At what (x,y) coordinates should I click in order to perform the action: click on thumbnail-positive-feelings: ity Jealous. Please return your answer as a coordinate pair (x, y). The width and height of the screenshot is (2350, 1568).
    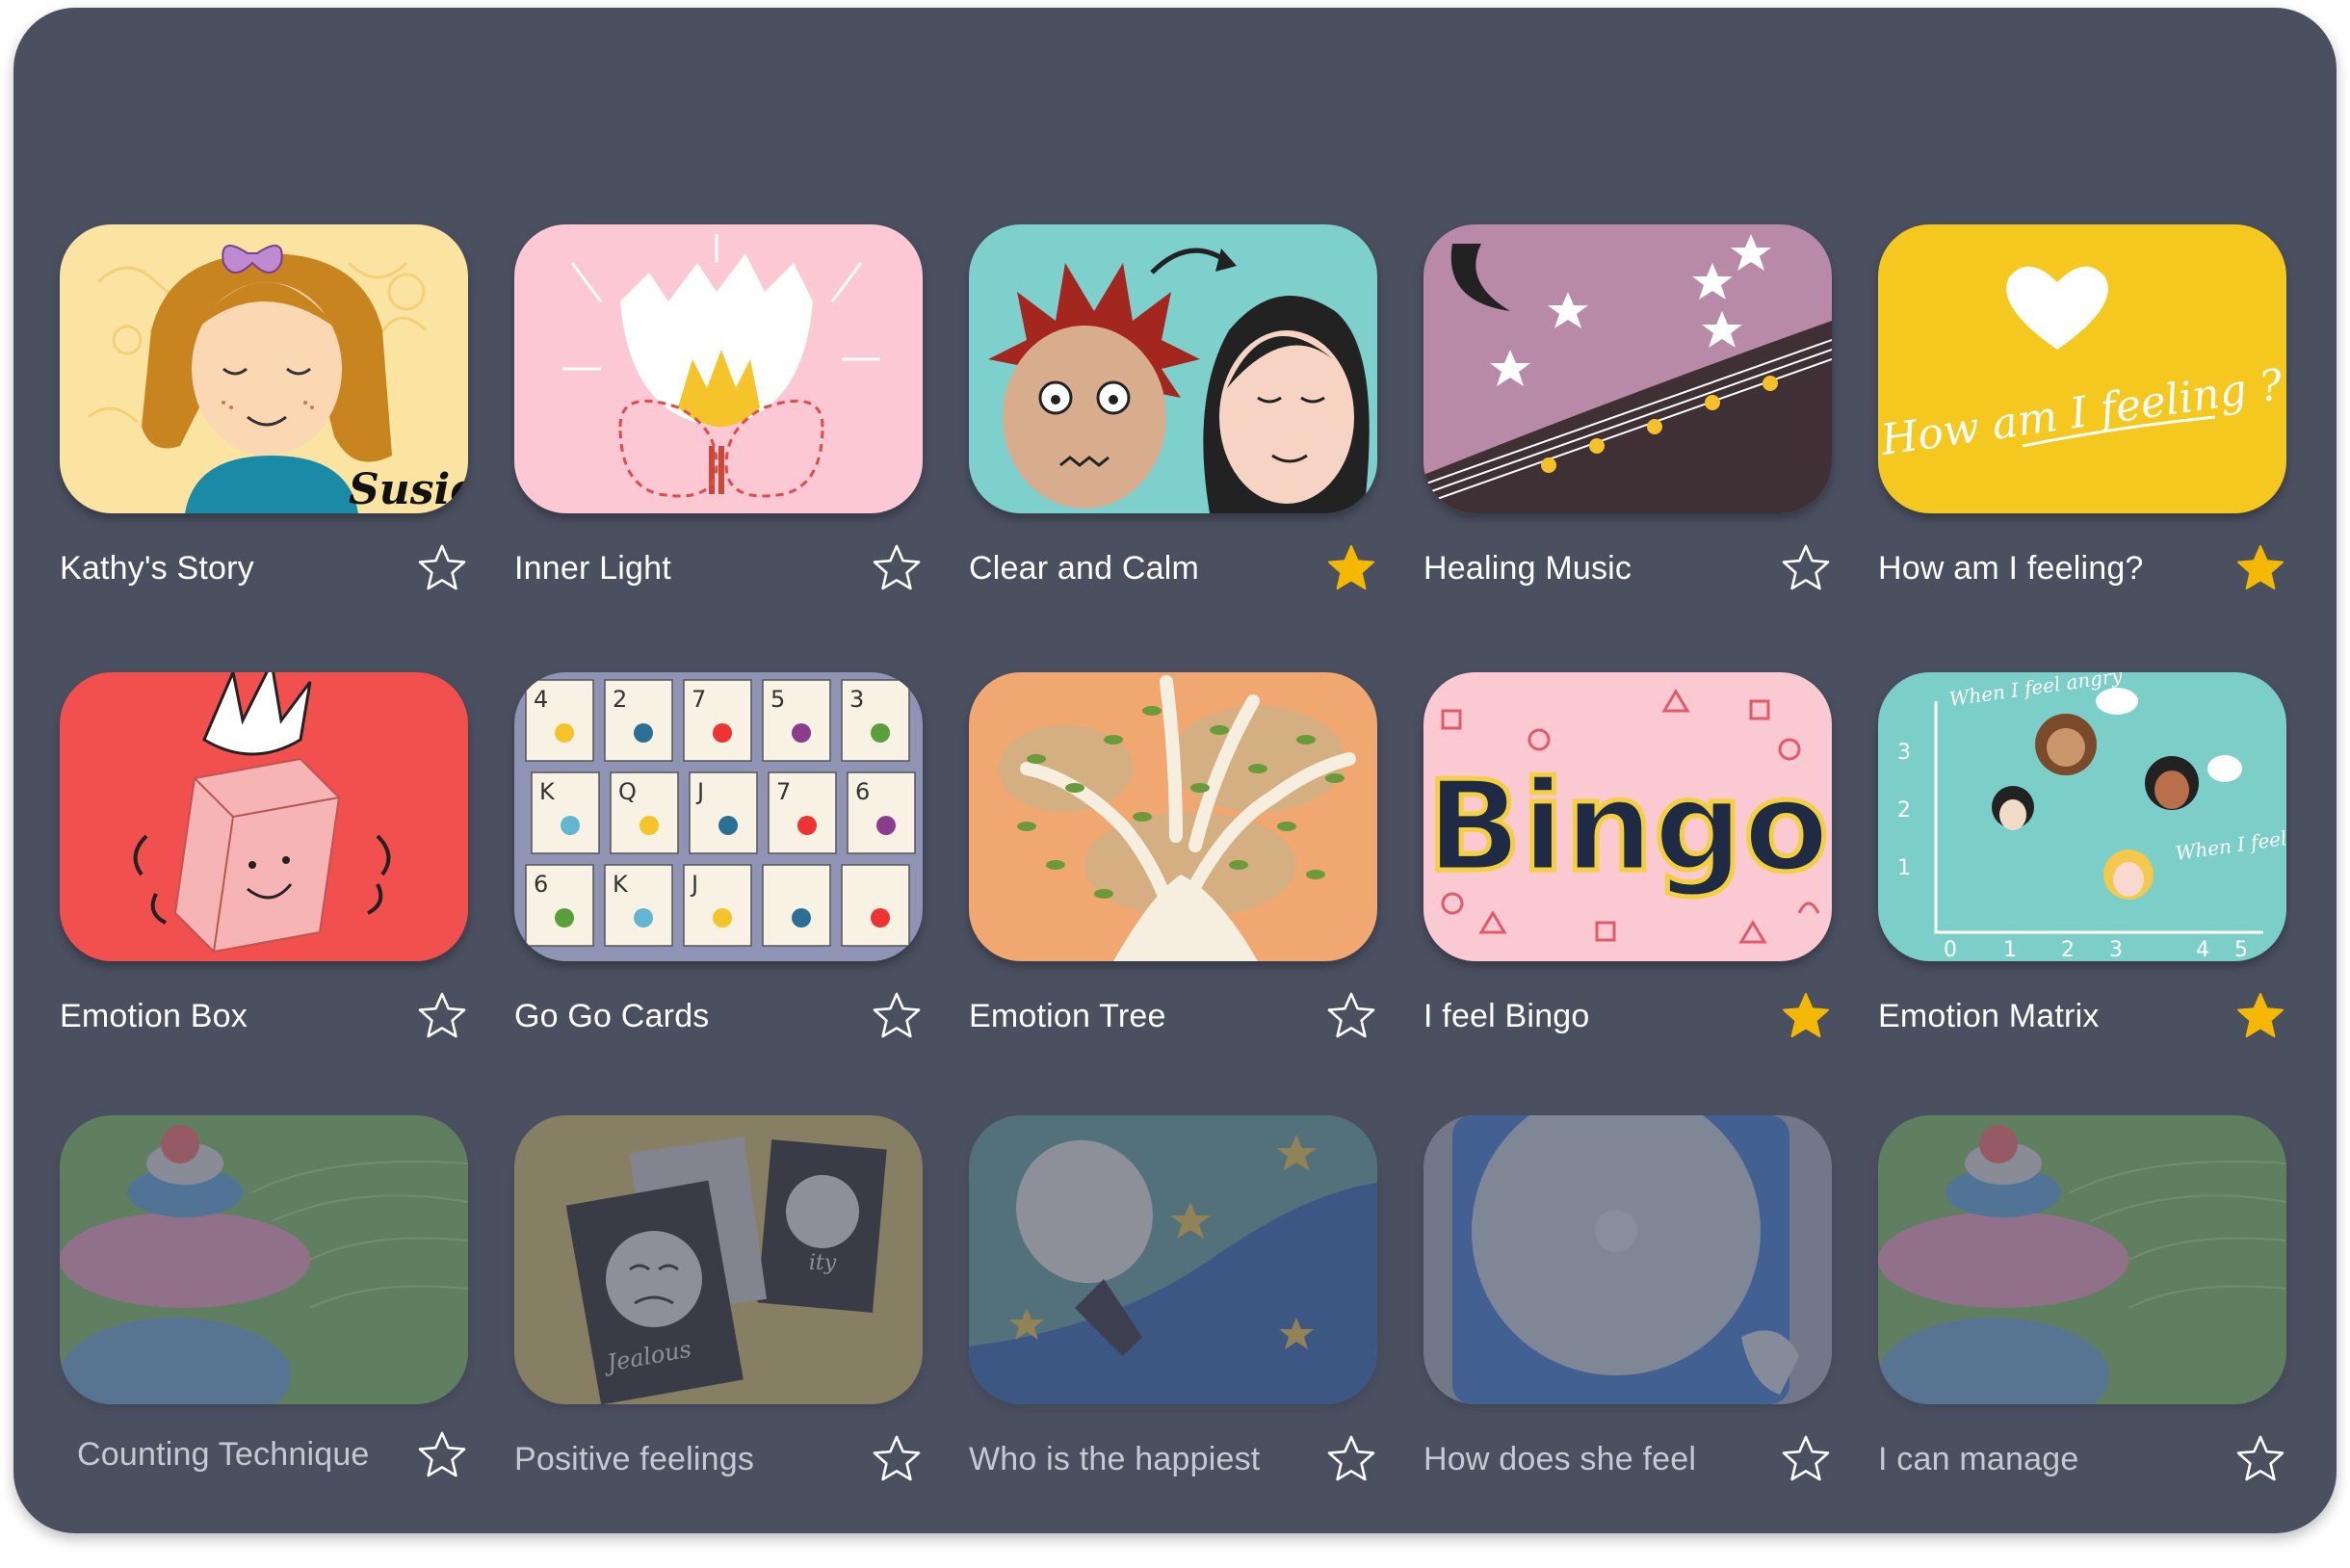
    Looking at the image, I should click on (718, 1259).